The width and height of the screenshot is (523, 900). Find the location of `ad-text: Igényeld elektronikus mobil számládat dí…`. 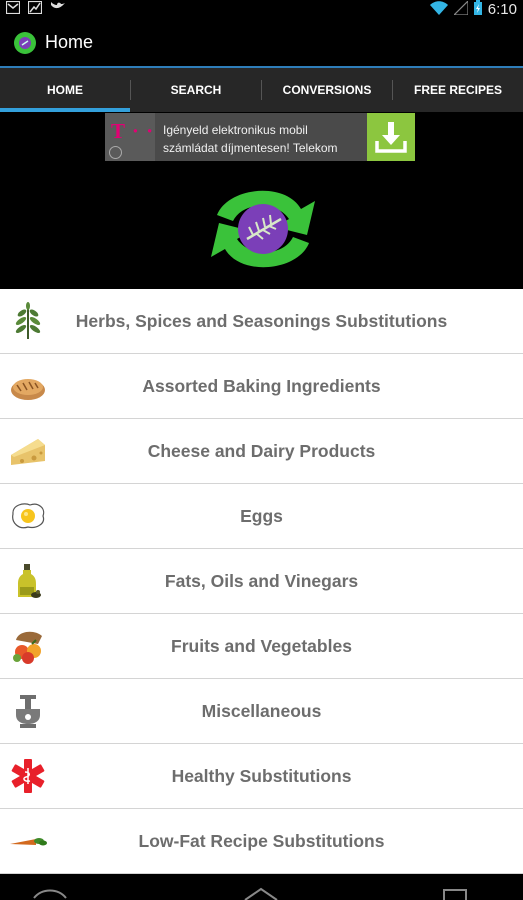

ad-text: Igényeld elektronikus mobil számládat dí… is located at coordinates (250, 139).